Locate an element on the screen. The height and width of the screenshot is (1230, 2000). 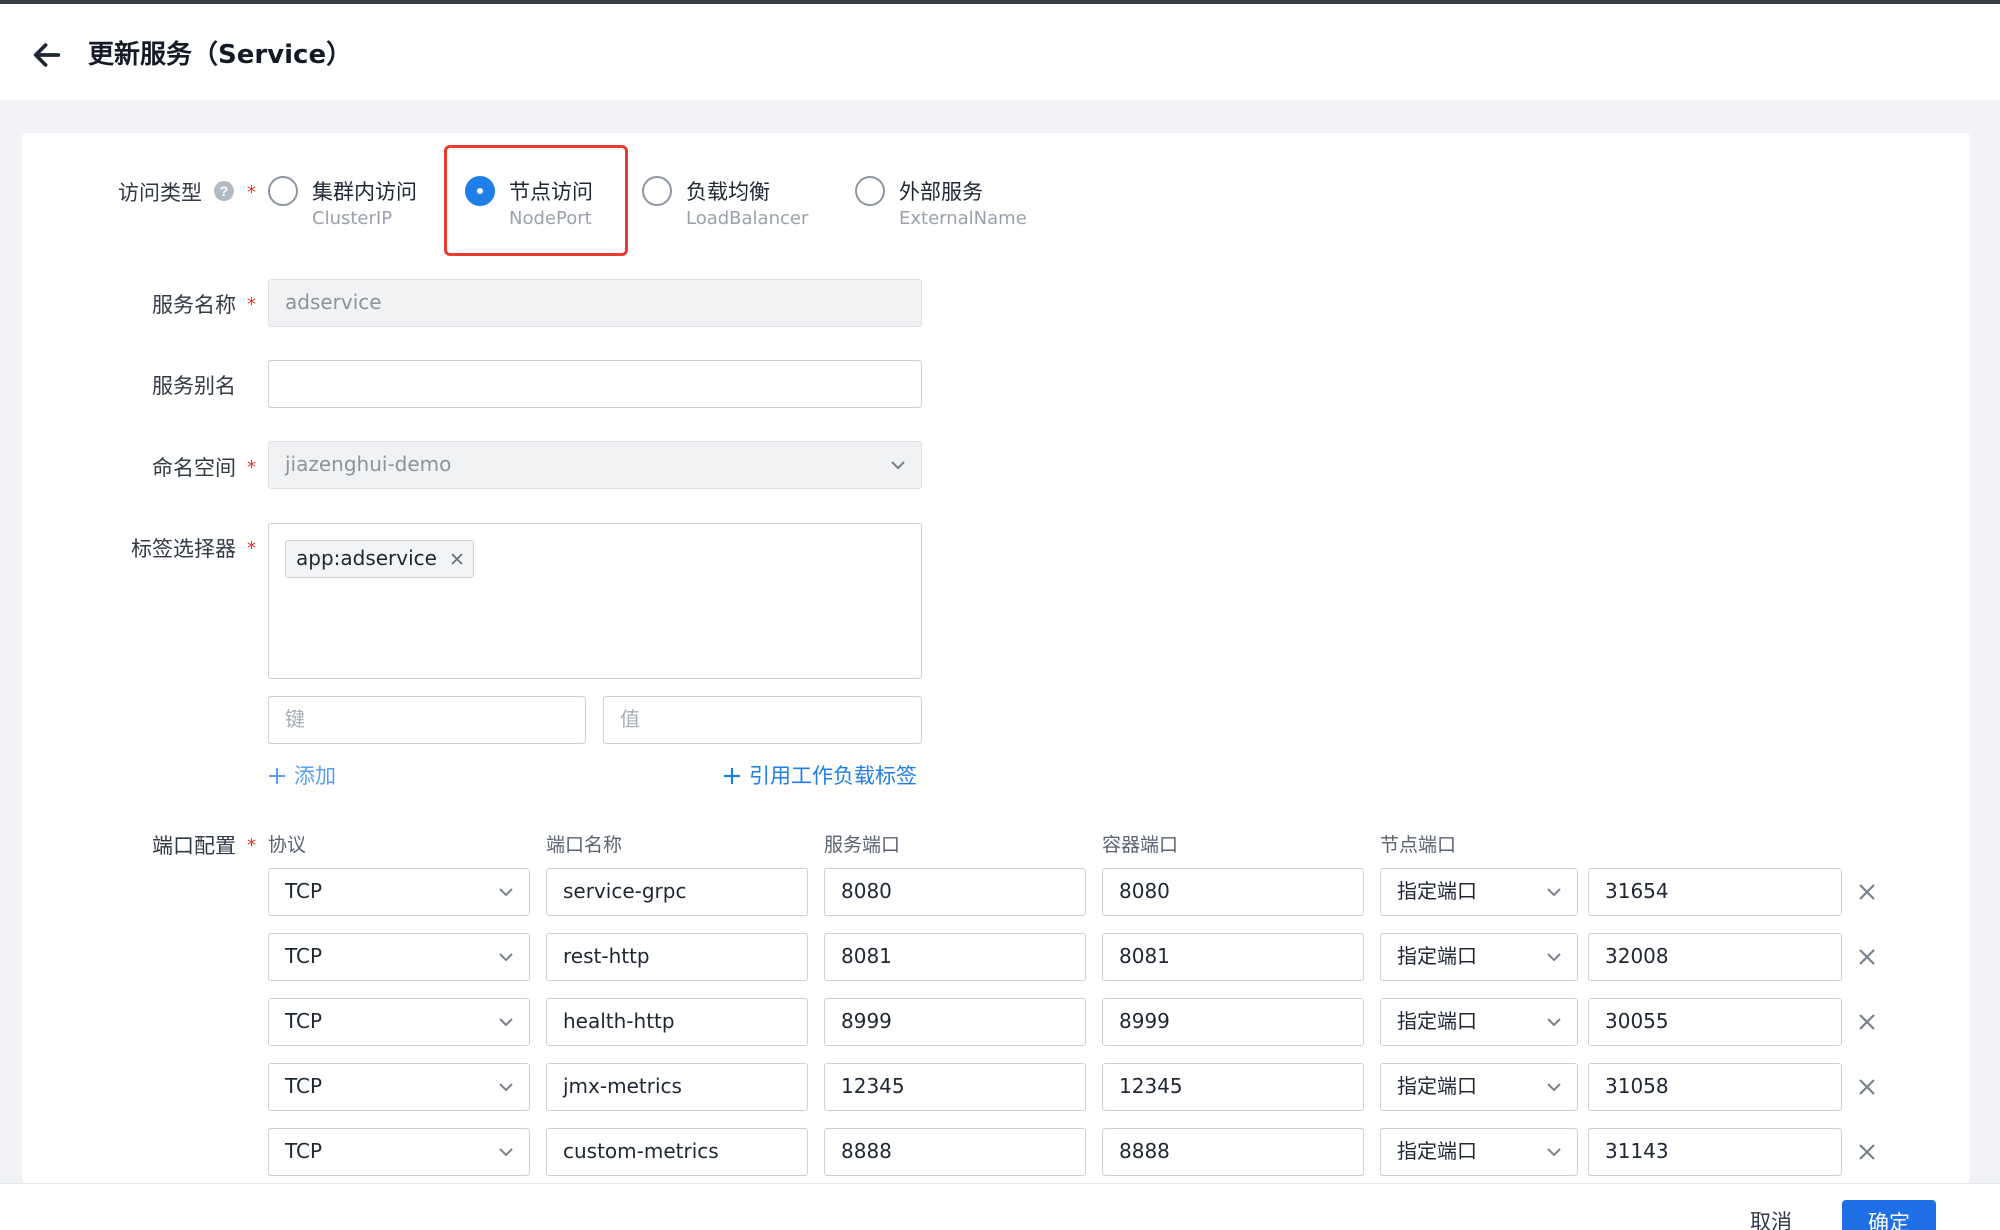
node-port-input: 31654 is located at coordinates (1715, 892).